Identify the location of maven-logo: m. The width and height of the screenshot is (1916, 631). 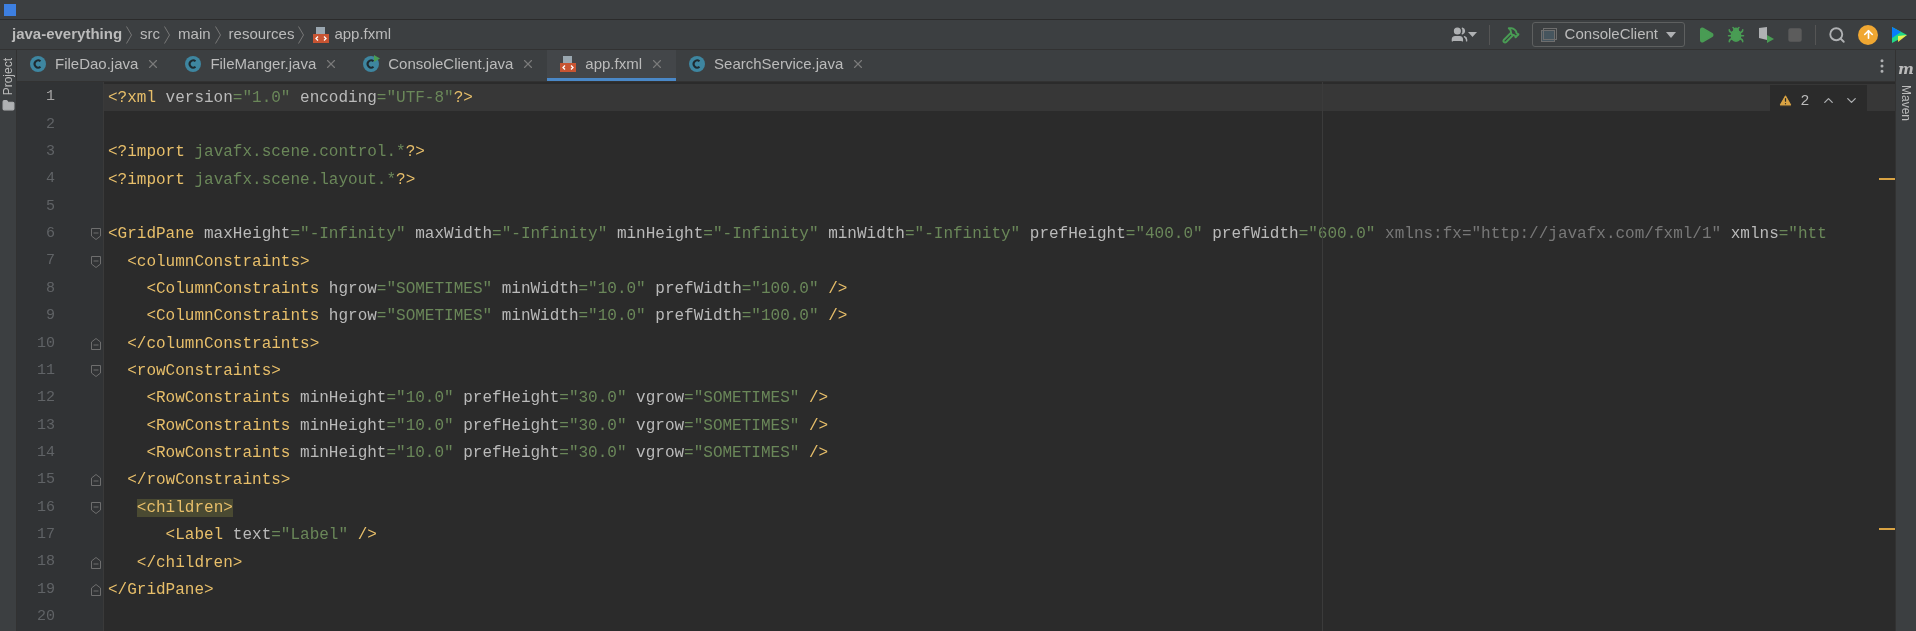
(1906, 69).